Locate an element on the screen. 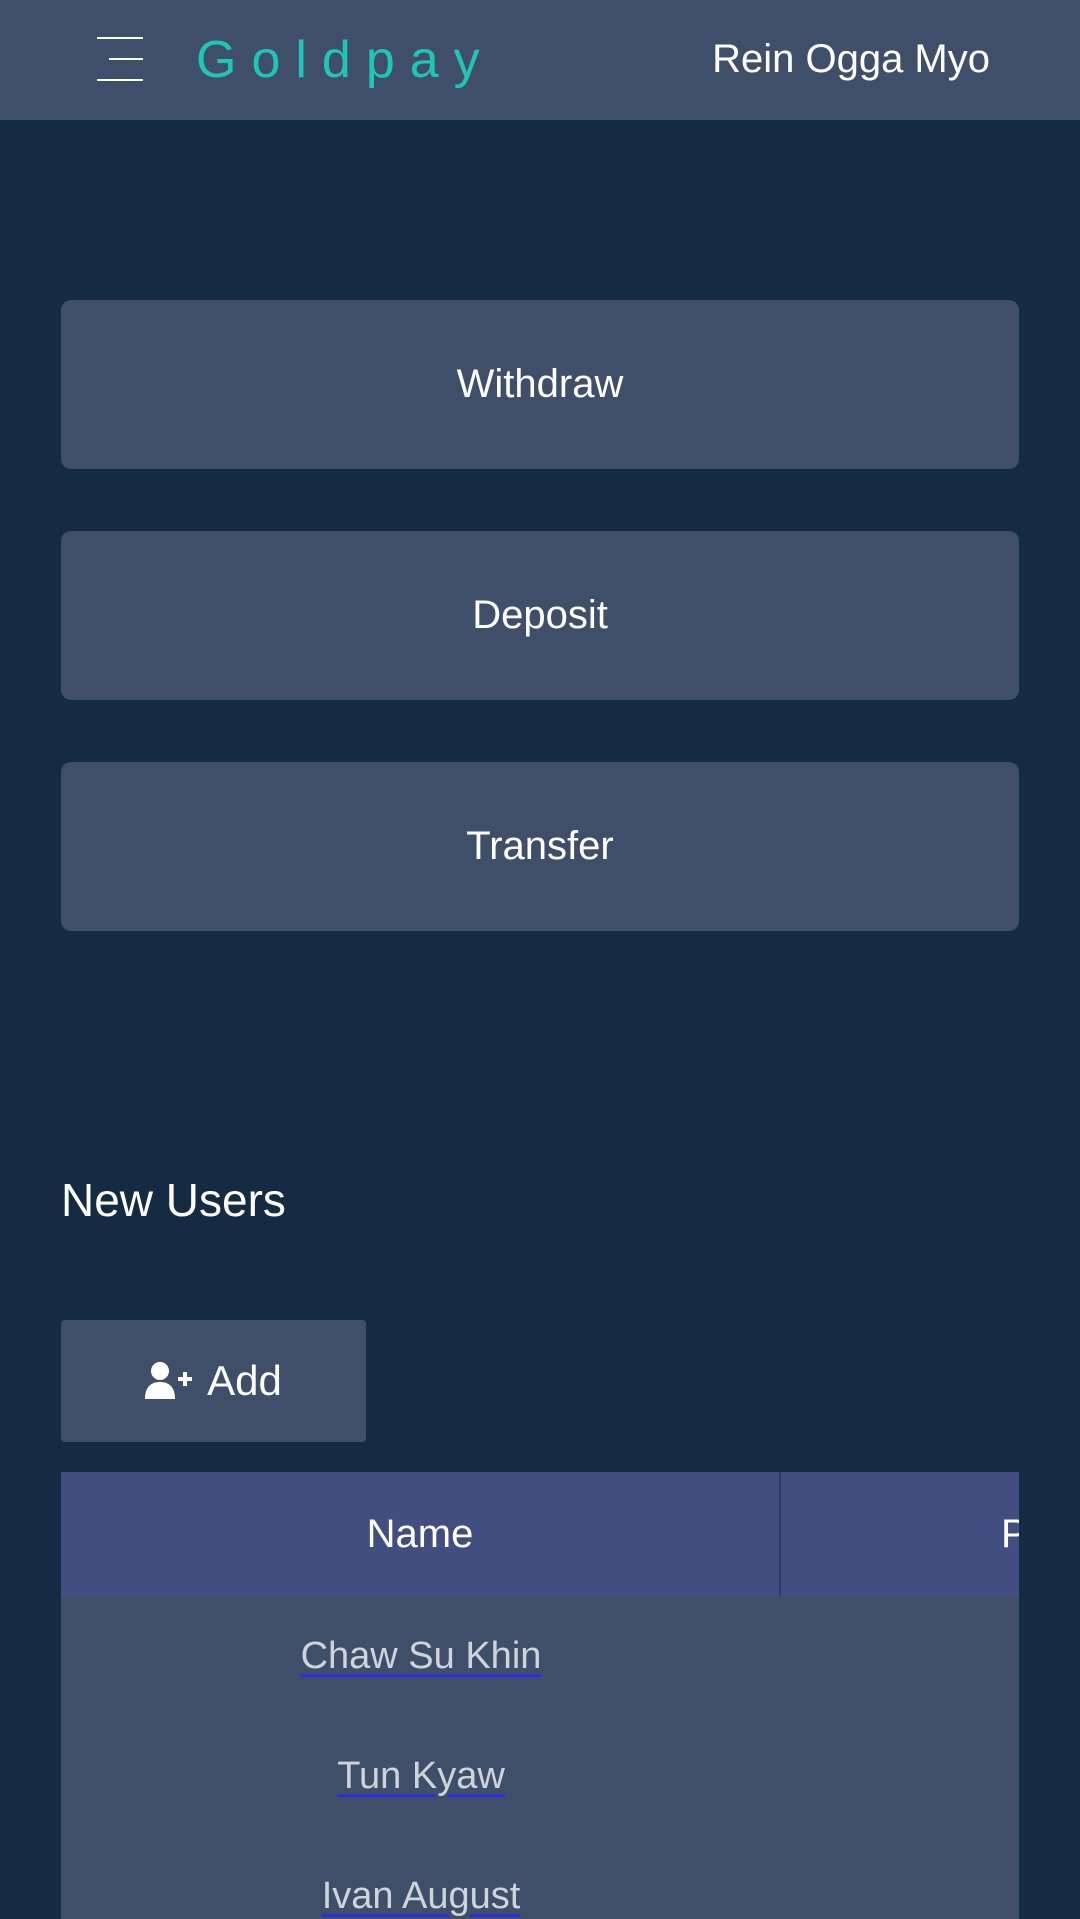  brand-logo-text: Goldpay is located at coordinates (345, 60).